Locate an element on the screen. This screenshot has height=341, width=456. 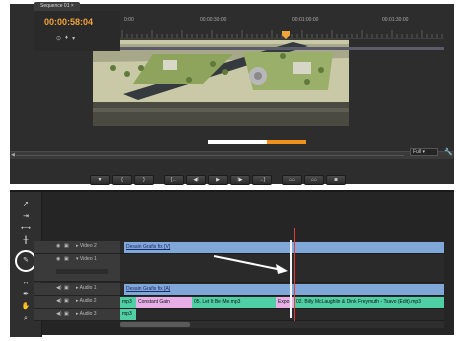
playhead-line is located at coordinates (294, 275).